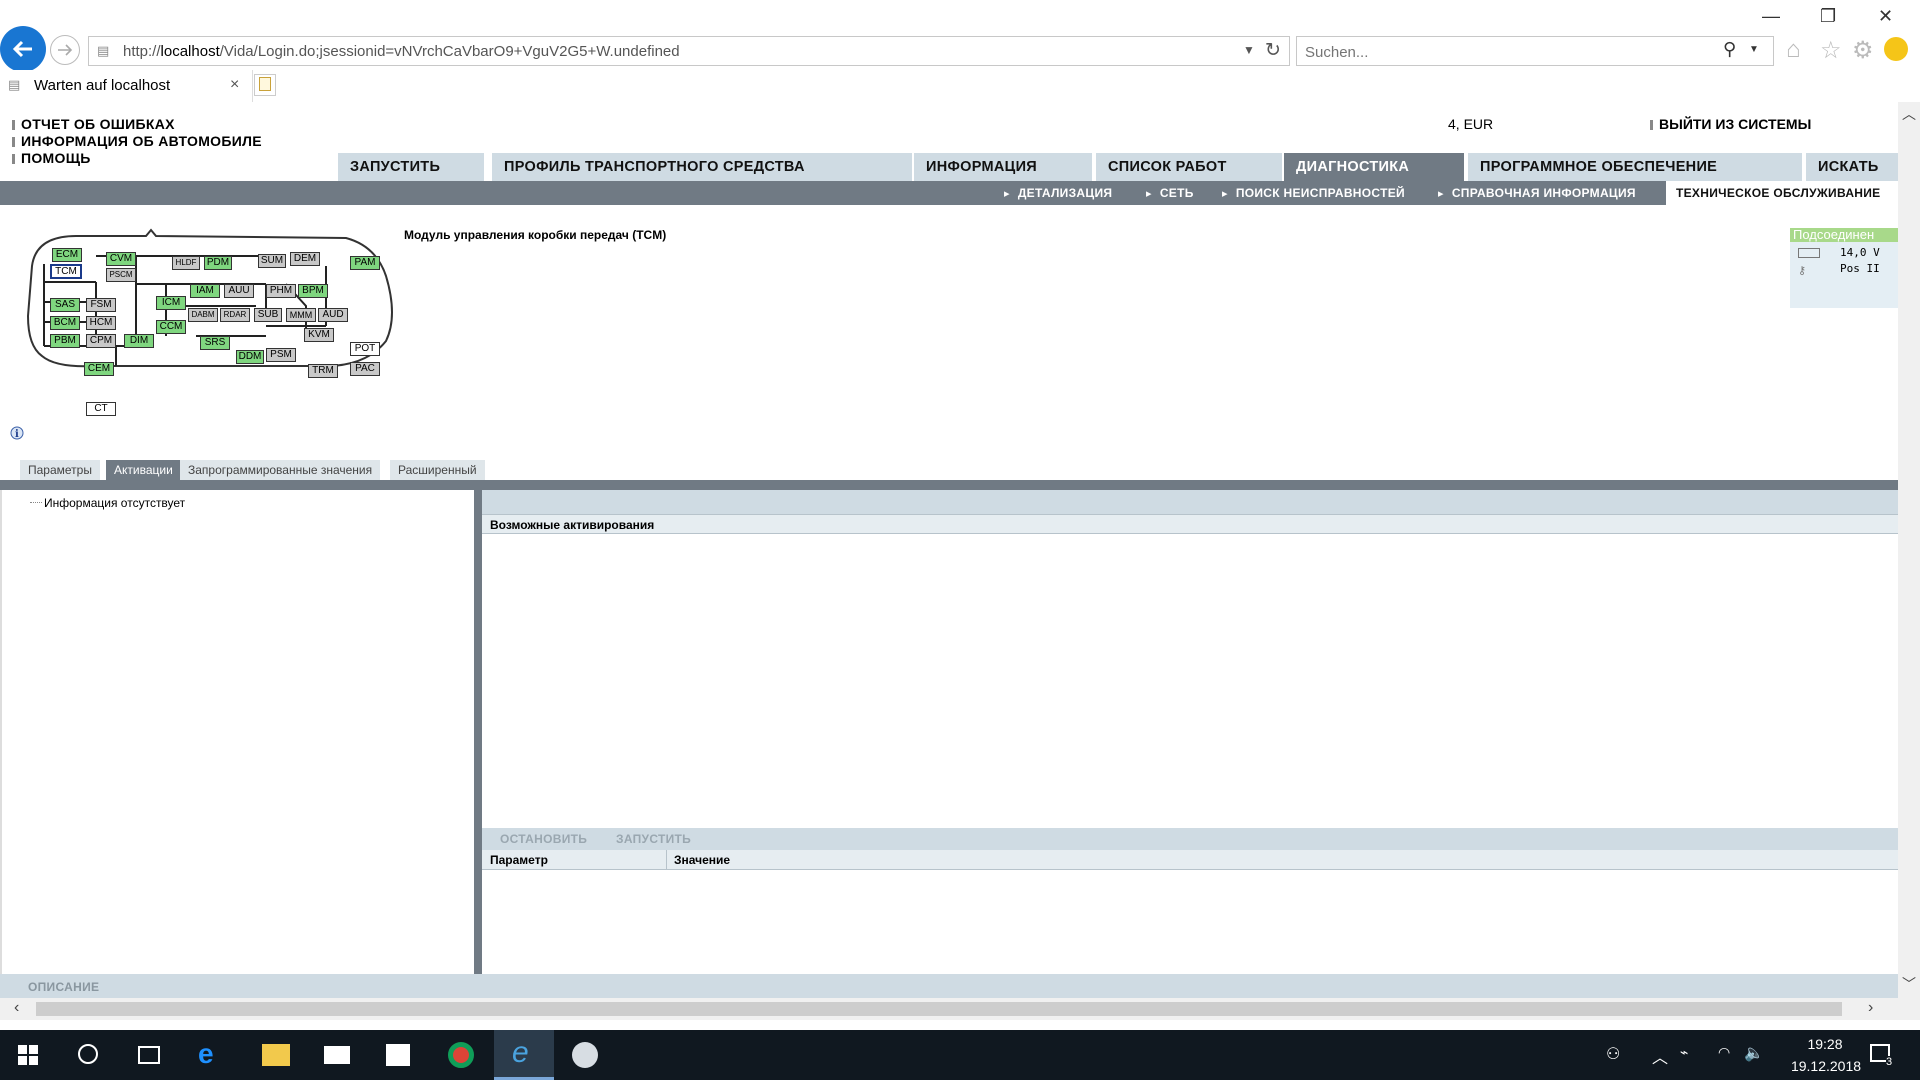 This screenshot has width=1920, height=1080. Describe the element at coordinates (101, 409) in the screenshot. I see `module-ct: CT` at that location.